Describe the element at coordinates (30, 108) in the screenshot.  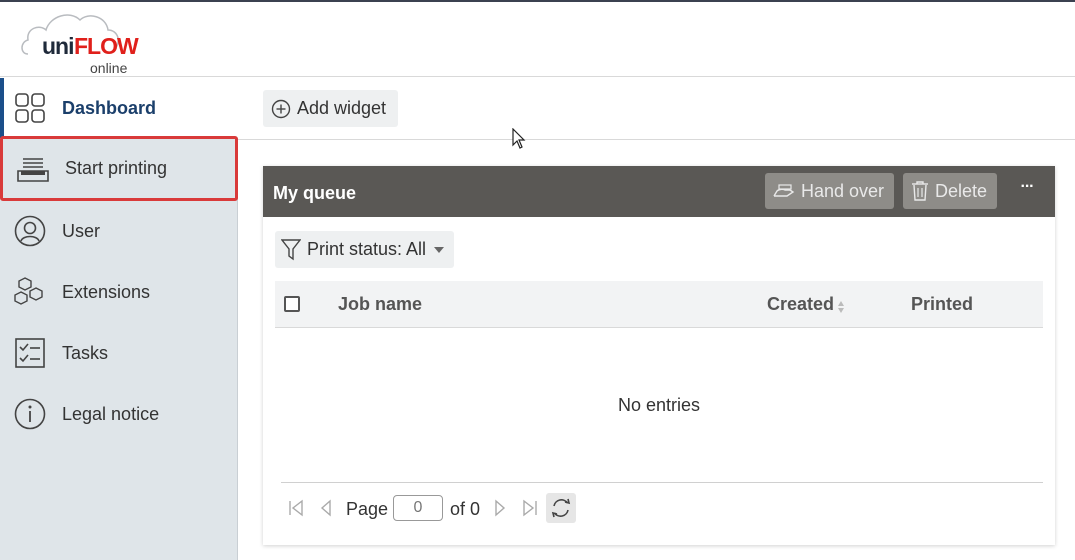
I see `grid-icon` at that location.